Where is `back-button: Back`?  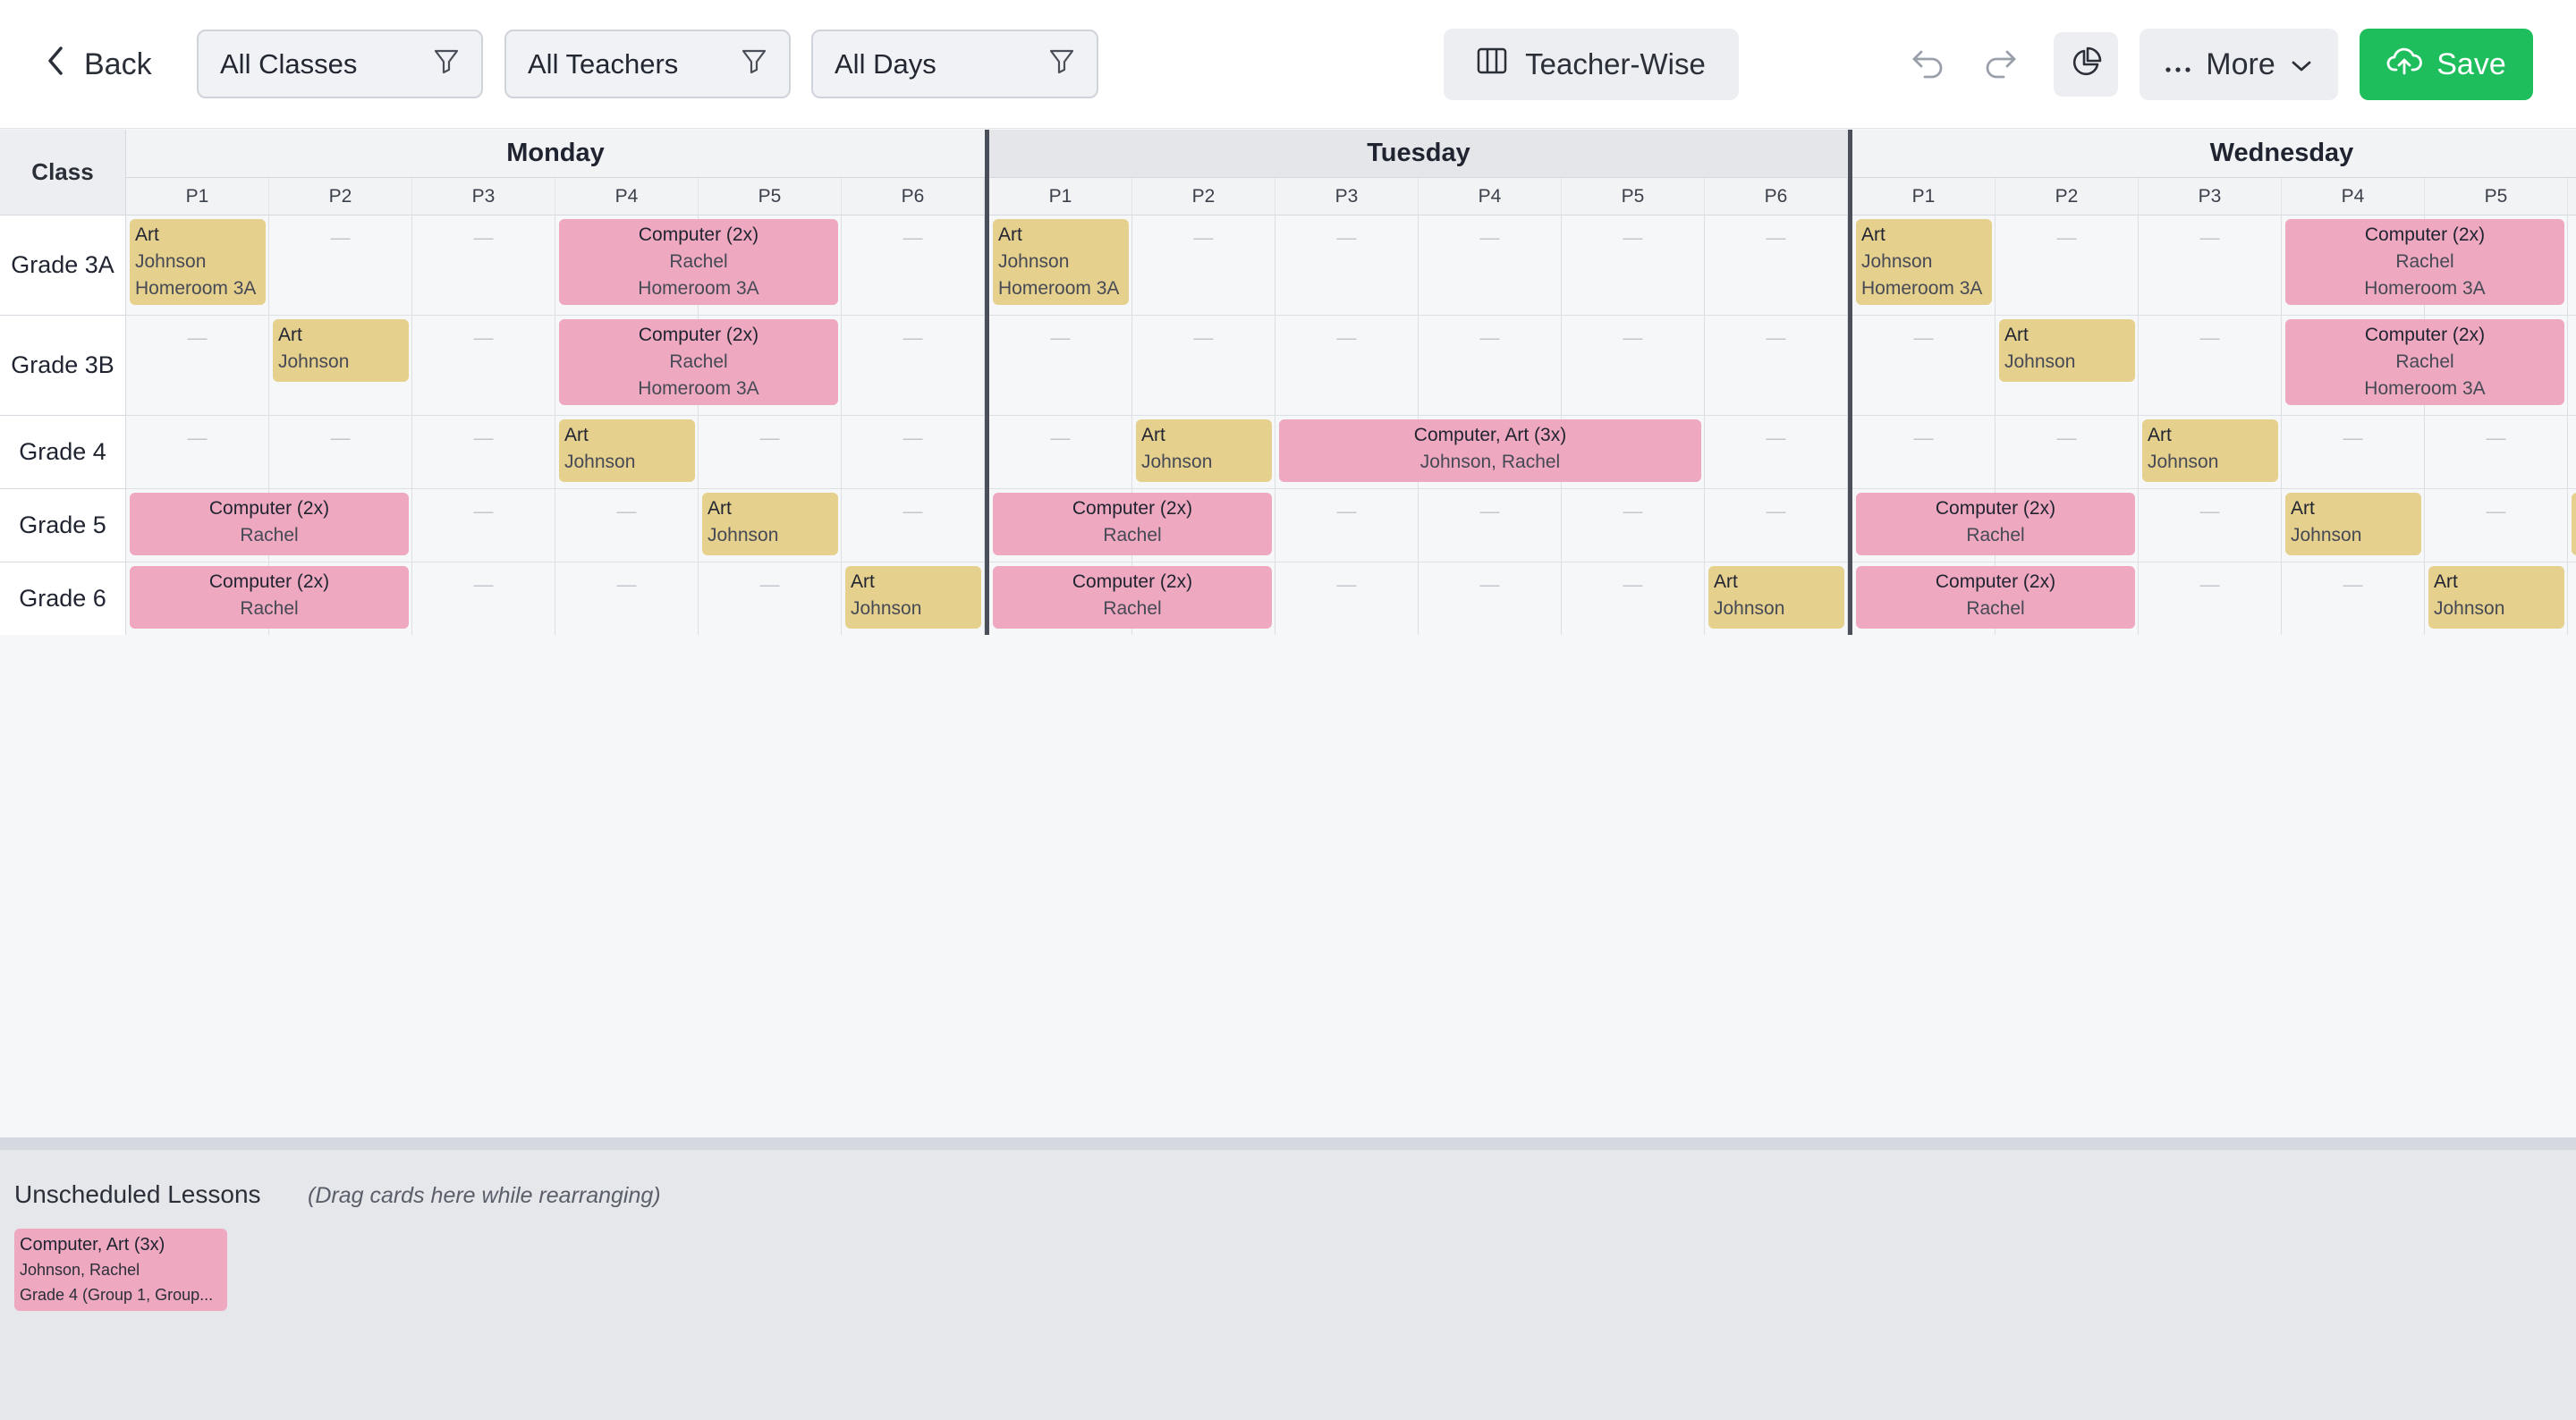 back-button: Back is located at coordinates (97, 64).